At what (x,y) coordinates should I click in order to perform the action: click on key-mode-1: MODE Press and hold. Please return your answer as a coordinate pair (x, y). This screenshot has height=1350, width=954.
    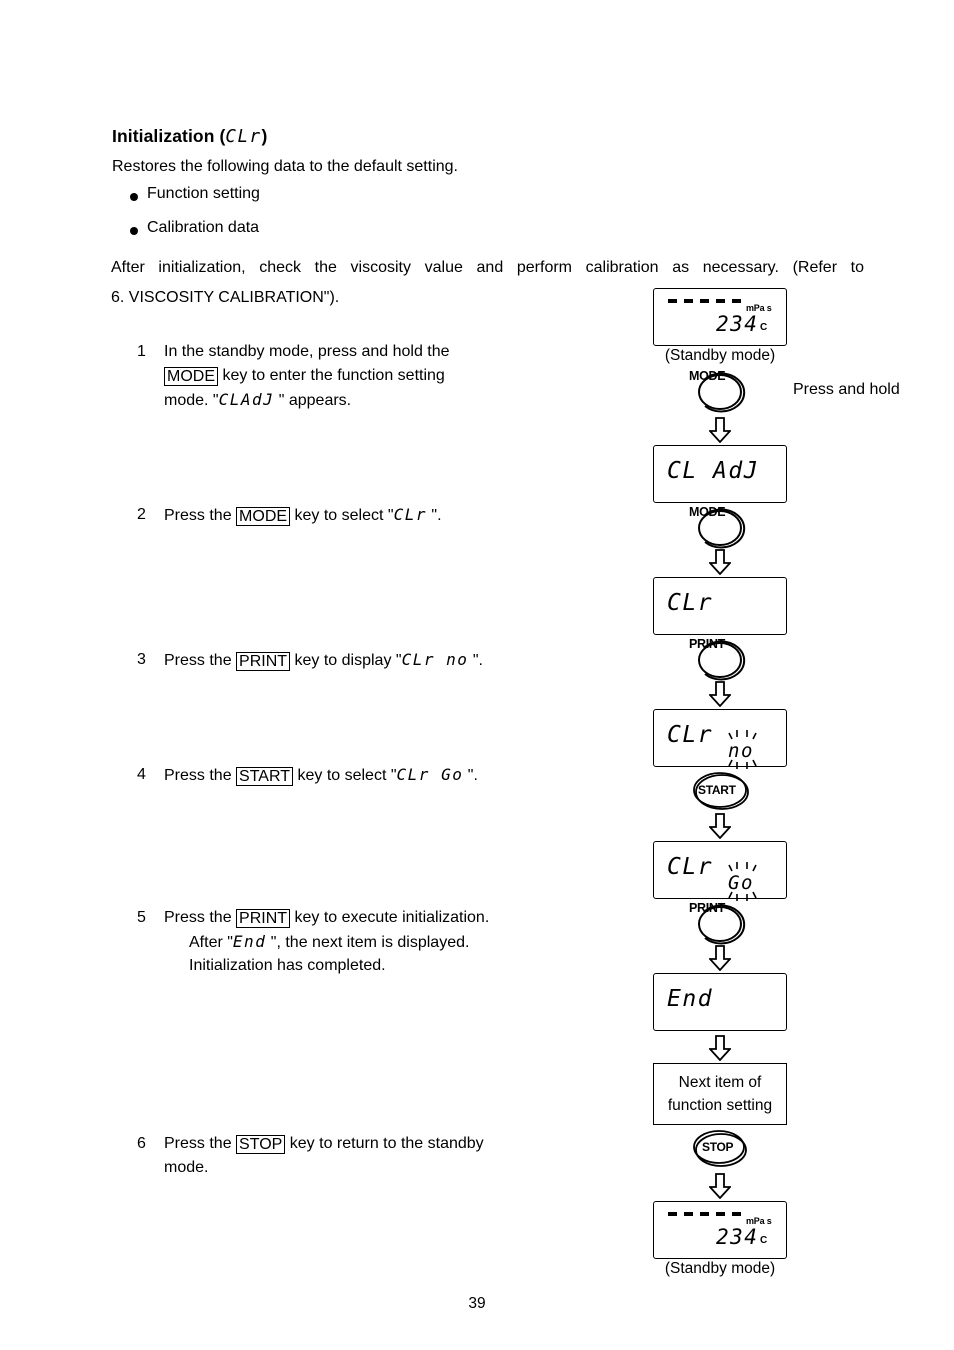
    Looking at the image, I should click on (776, 391).